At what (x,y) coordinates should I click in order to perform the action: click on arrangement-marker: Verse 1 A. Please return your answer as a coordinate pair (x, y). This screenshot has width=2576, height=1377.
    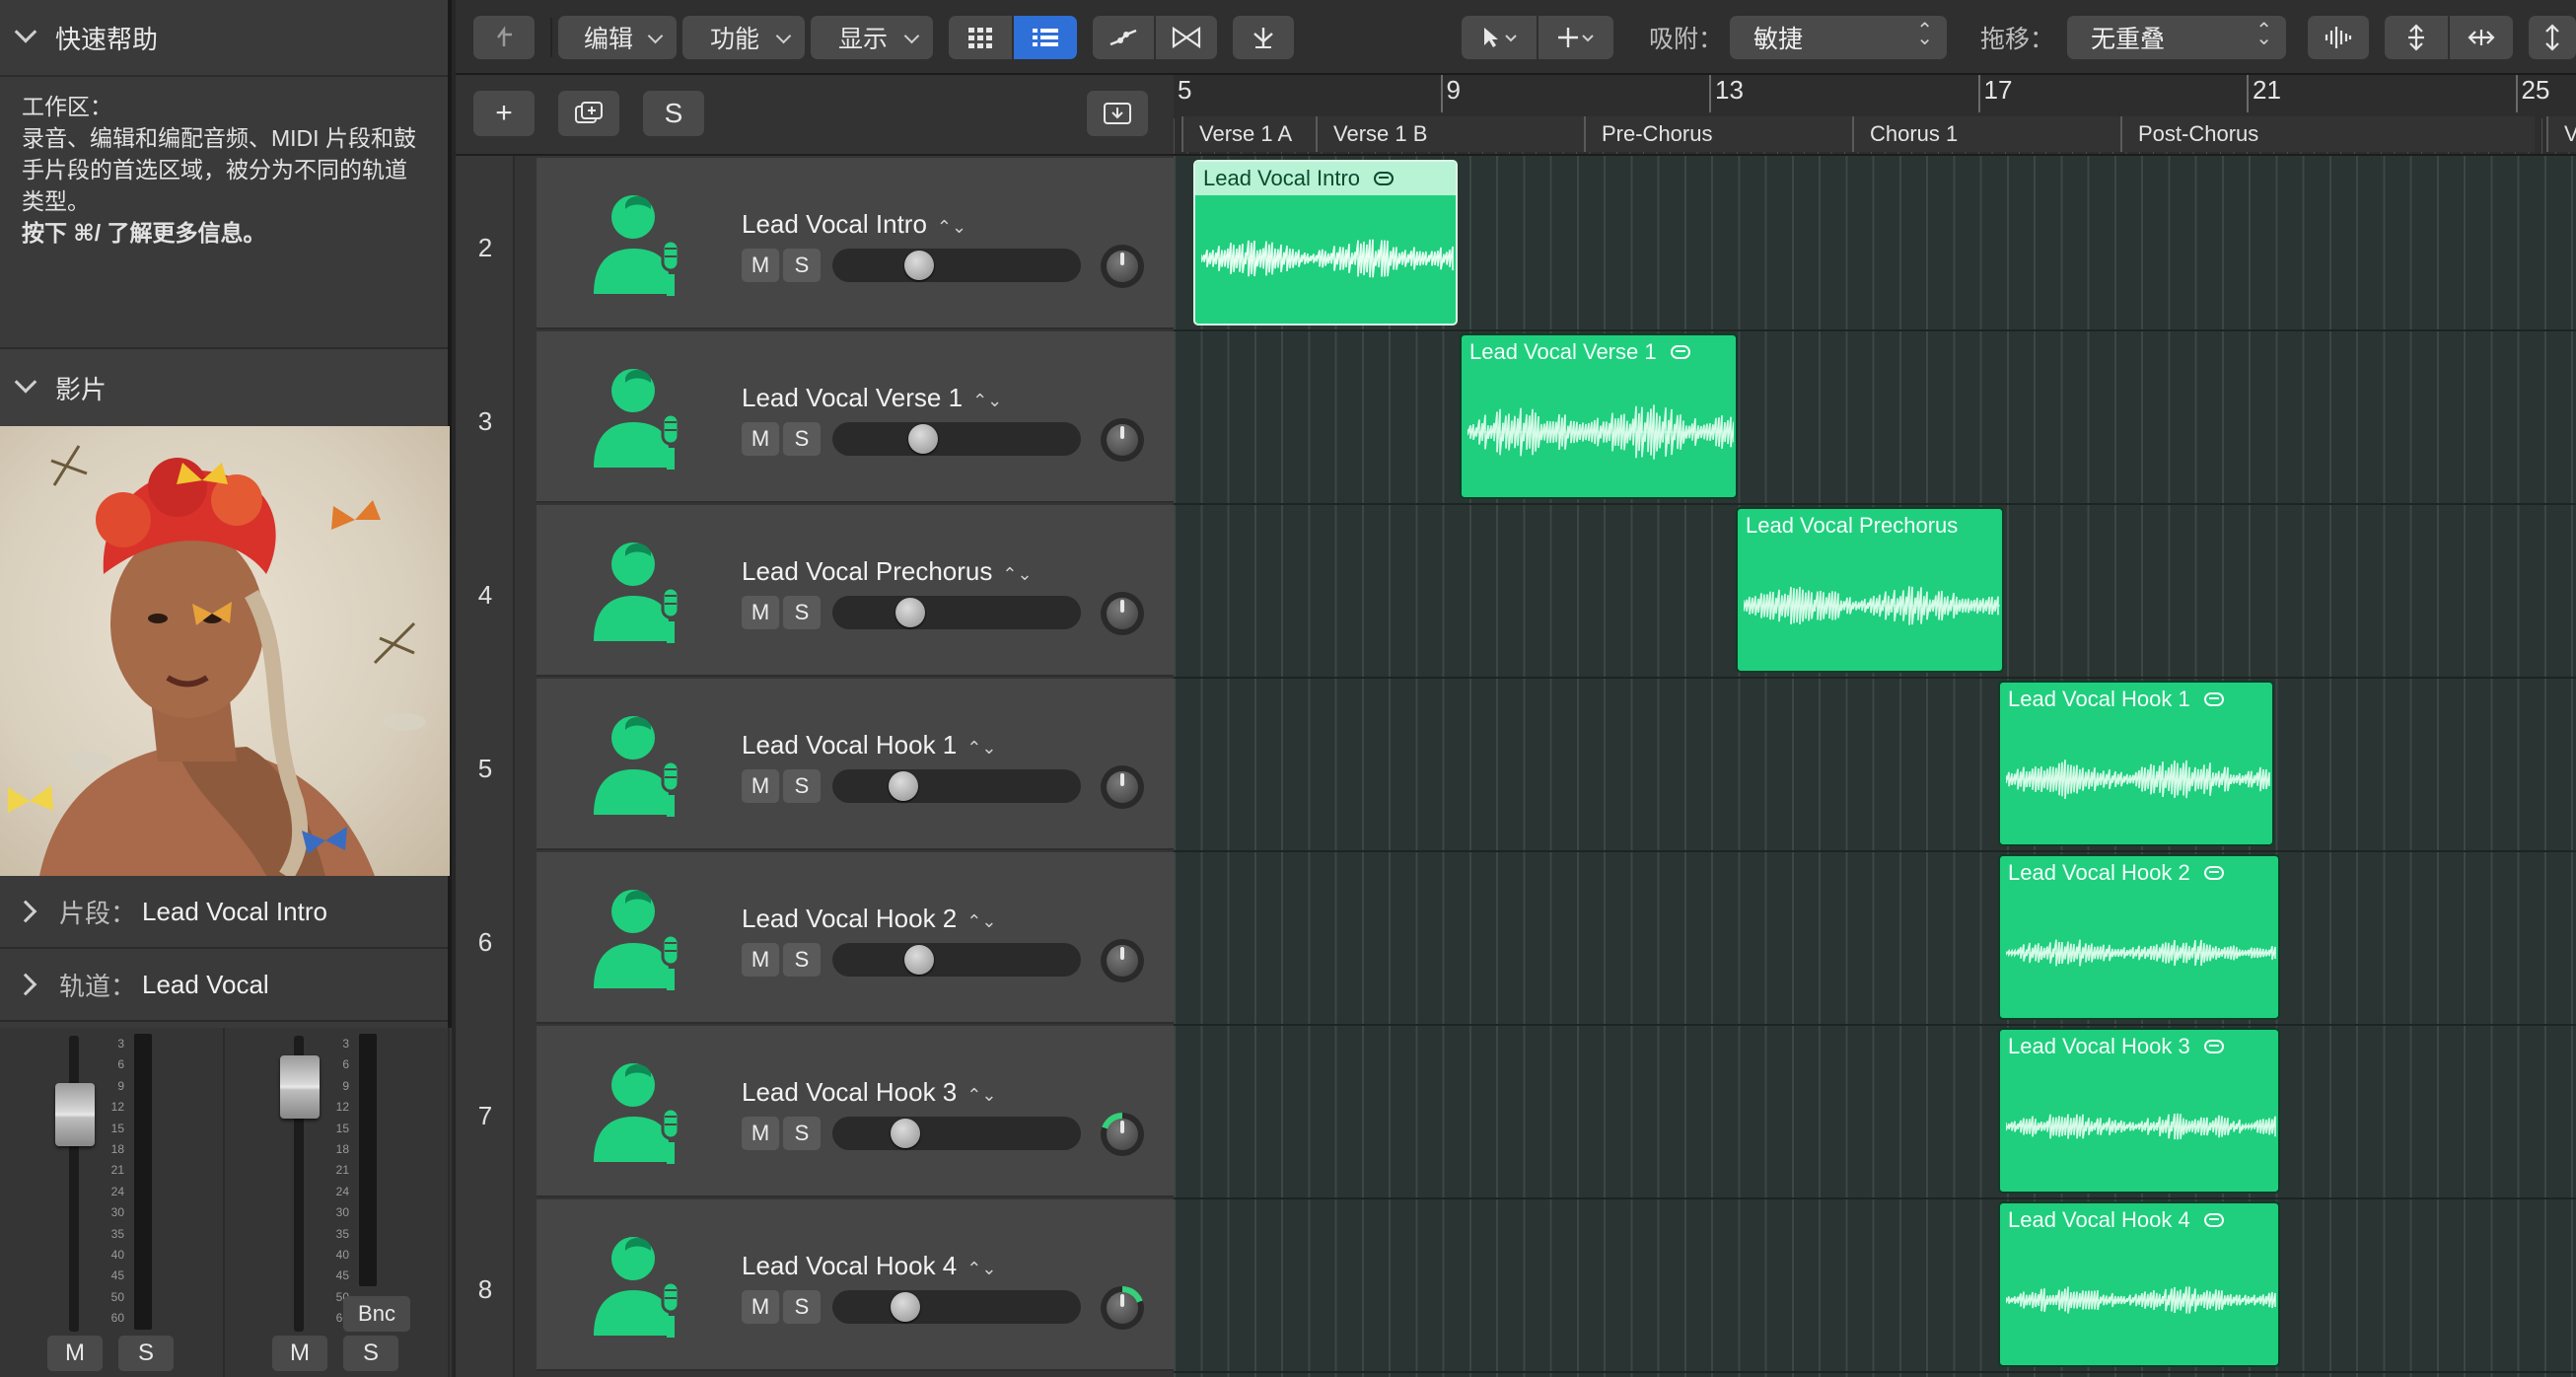
    Looking at the image, I should click on (1248, 134).